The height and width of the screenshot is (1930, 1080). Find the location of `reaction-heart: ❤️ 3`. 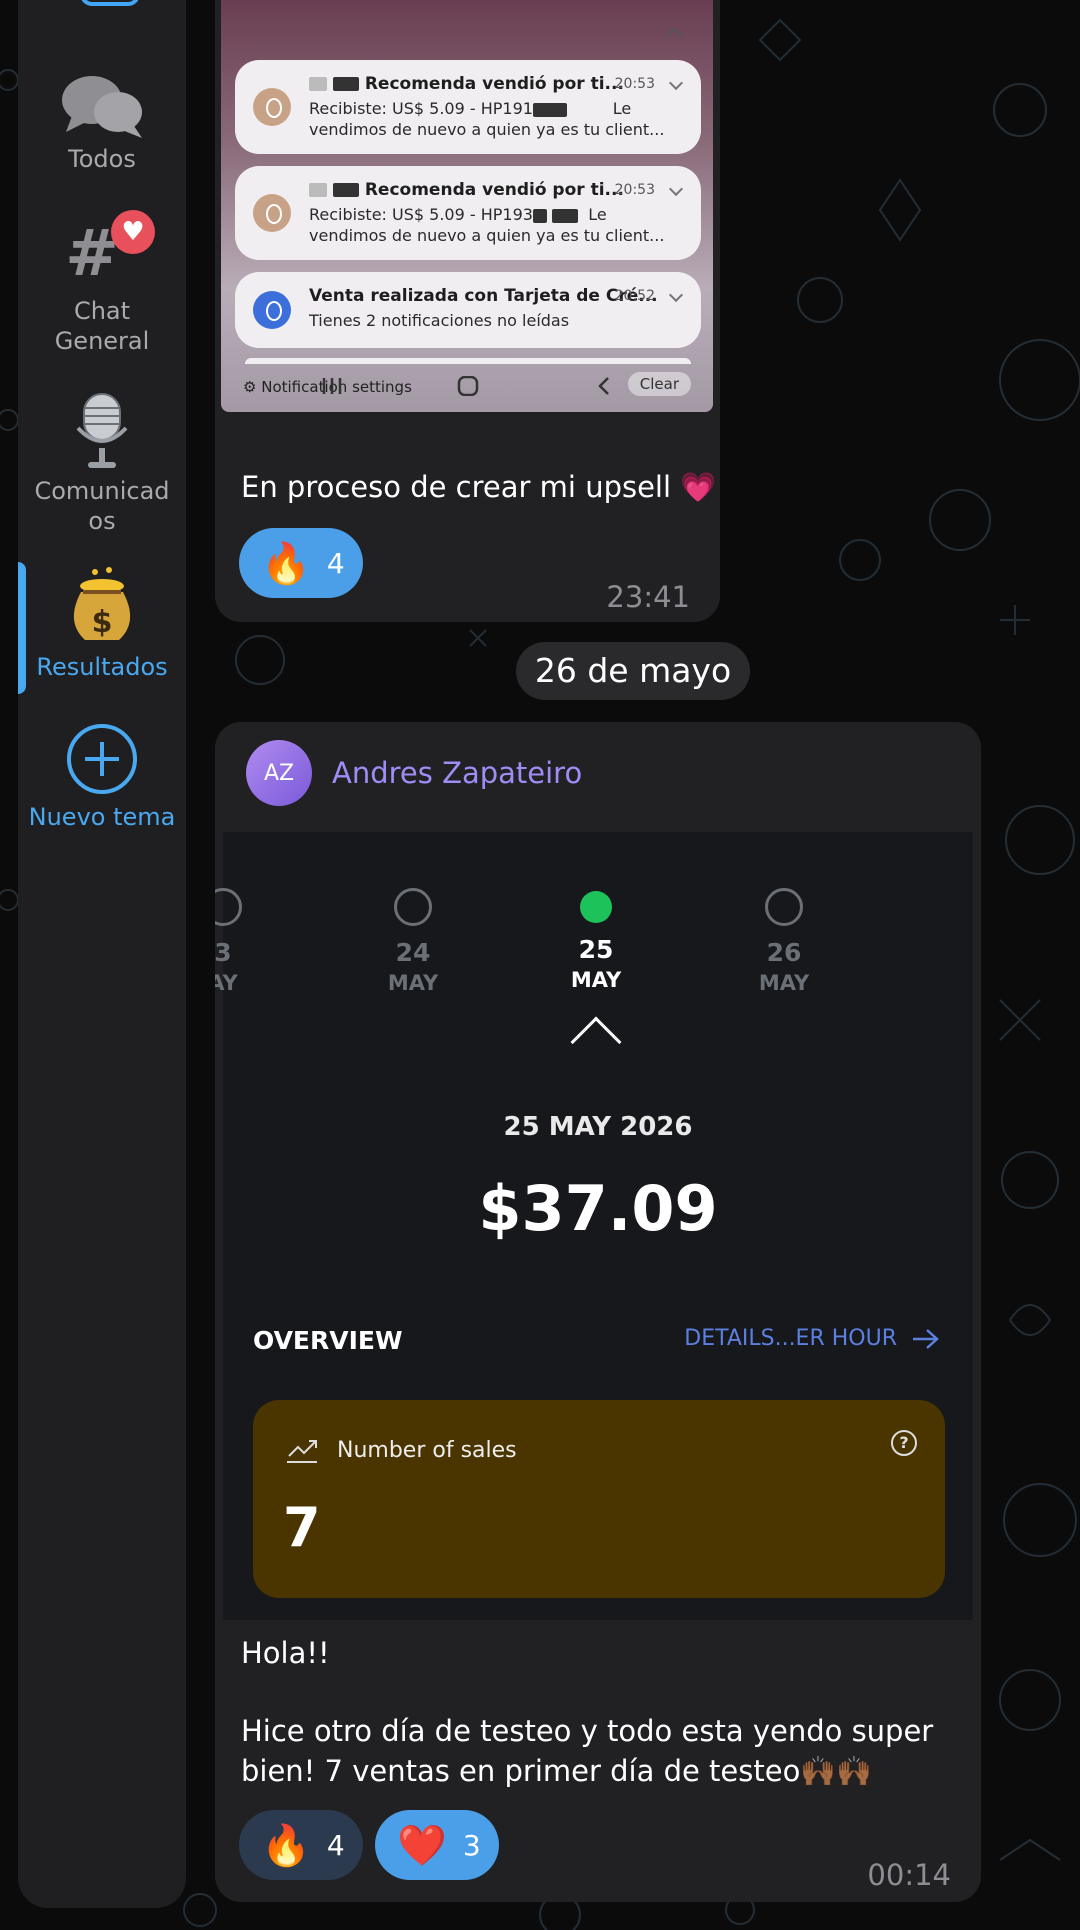

reaction-heart: ❤️ 3 is located at coordinates (437, 1845).